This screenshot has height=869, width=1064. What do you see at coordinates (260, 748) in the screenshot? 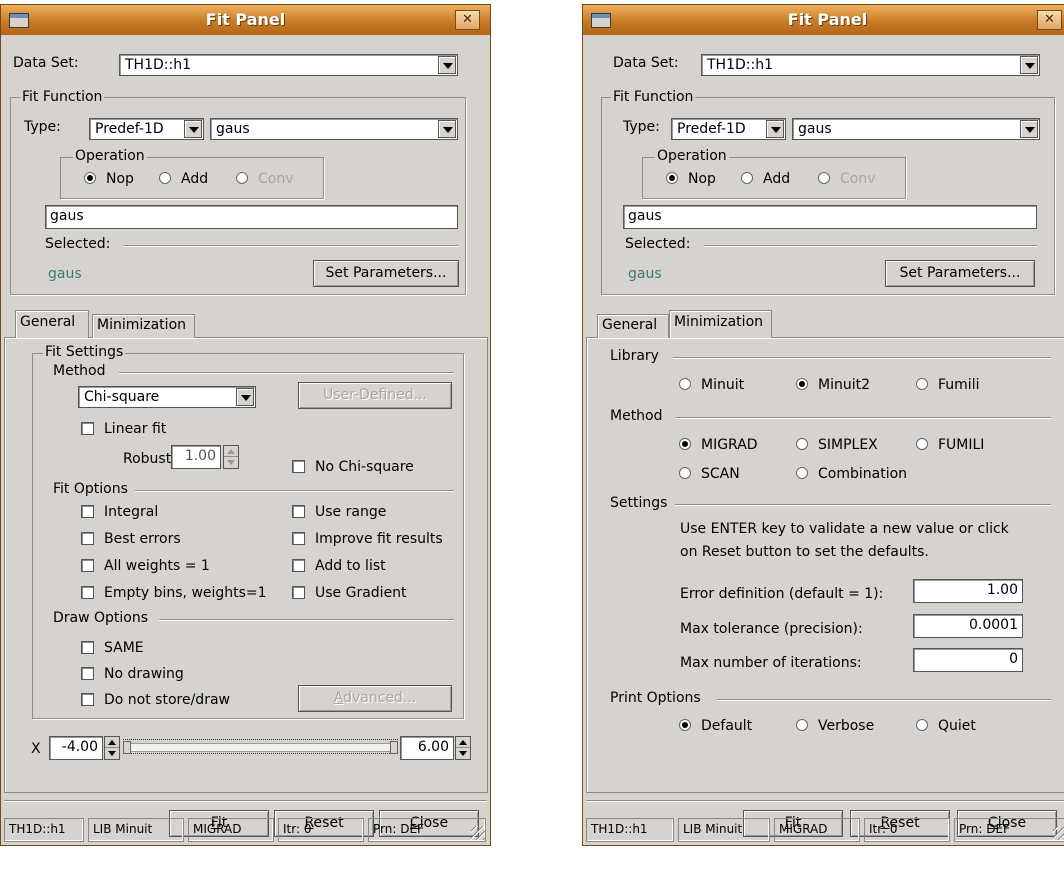
I see `x-range-slider` at bounding box center [260, 748].